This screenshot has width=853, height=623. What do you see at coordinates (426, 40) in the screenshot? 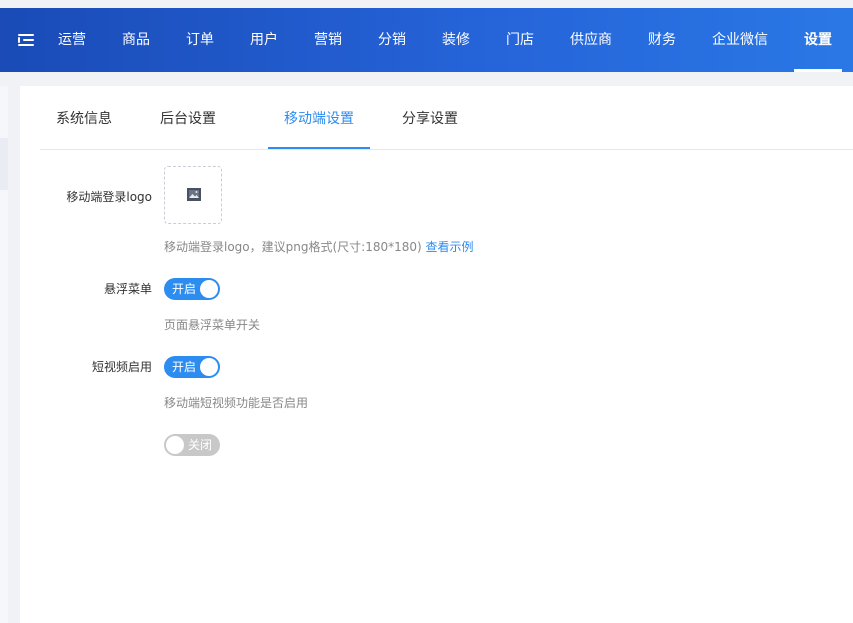
I see `top-nav: 运营 商品 订单 用户 营销 分销 装修 门店 供应商 财务 企业微信 设置` at bounding box center [426, 40].